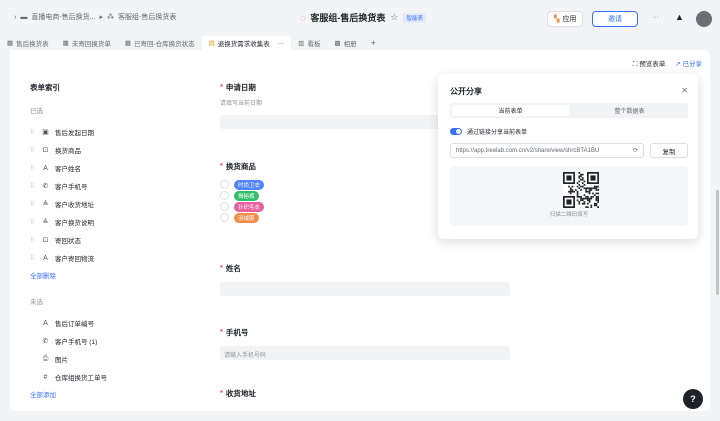 The image size is (720, 421). Describe the element at coordinates (240, 87) in the screenshot. I see `field-label: 申请日期` at that location.